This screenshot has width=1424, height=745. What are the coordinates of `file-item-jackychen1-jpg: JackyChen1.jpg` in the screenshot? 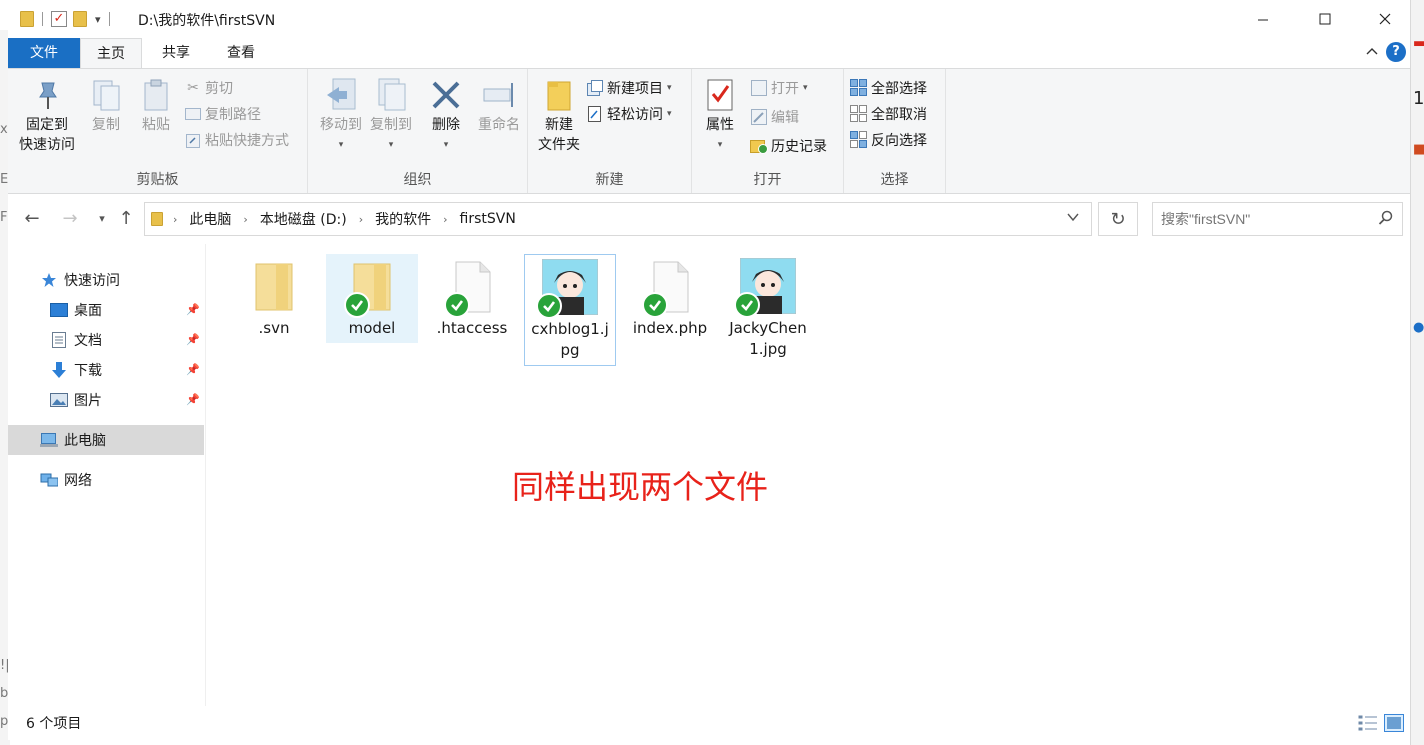 It's located at (768, 309).